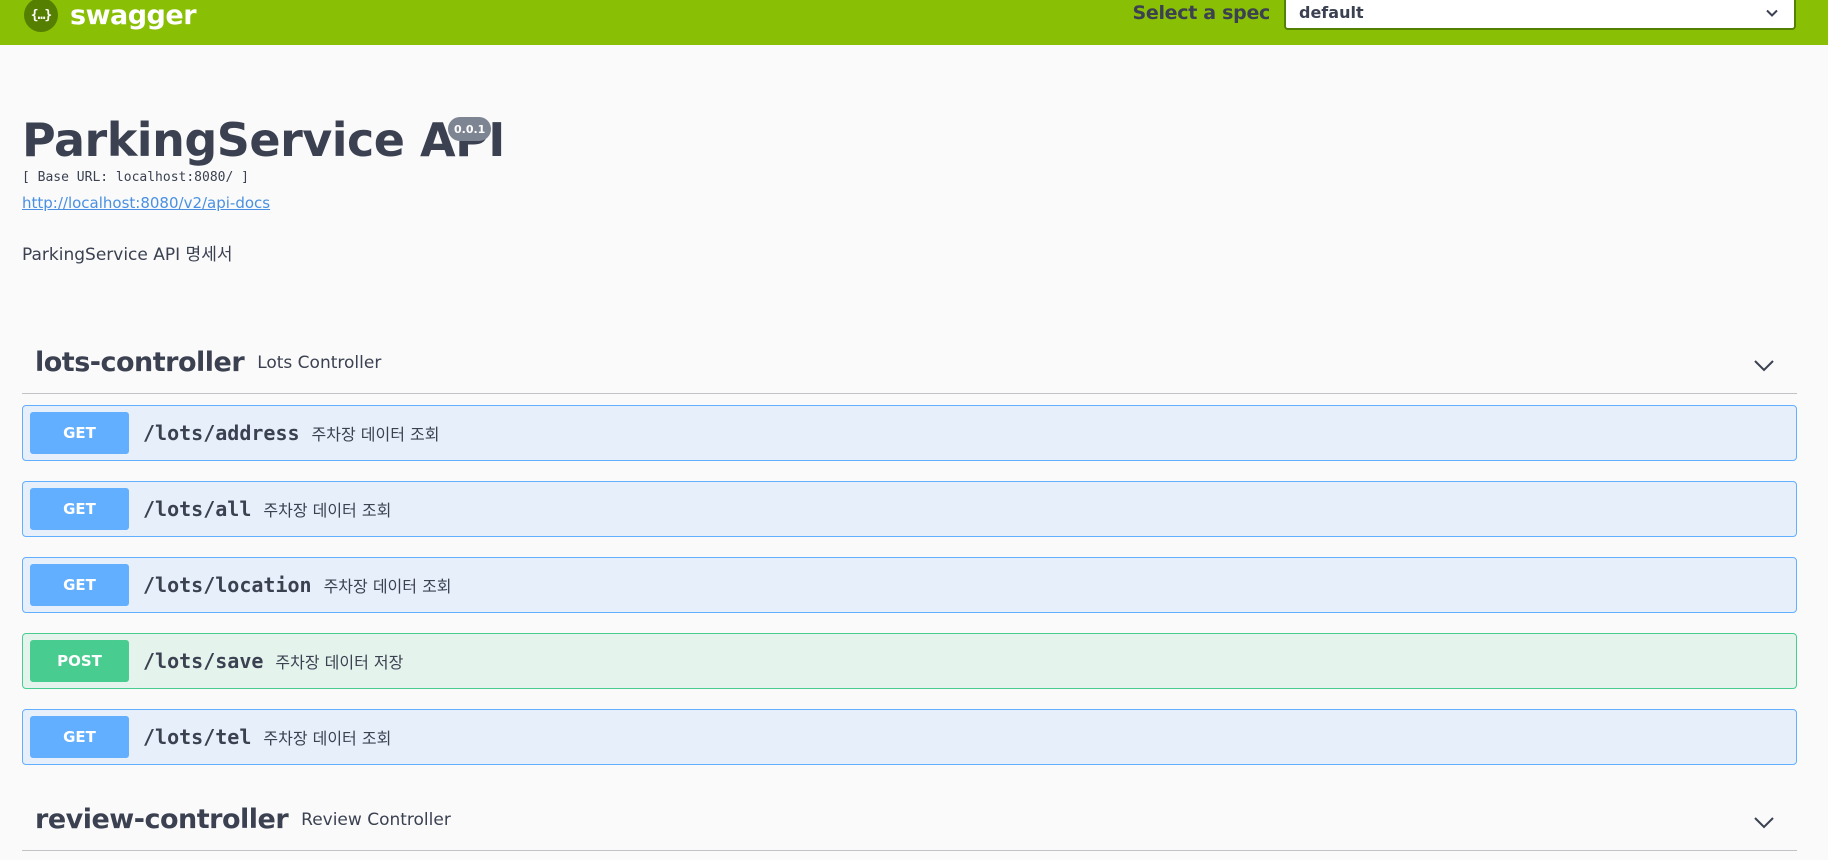  I want to click on operation-get-lots-address: GET /lots/address 주차장 데이터 조회, so click(909, 433).